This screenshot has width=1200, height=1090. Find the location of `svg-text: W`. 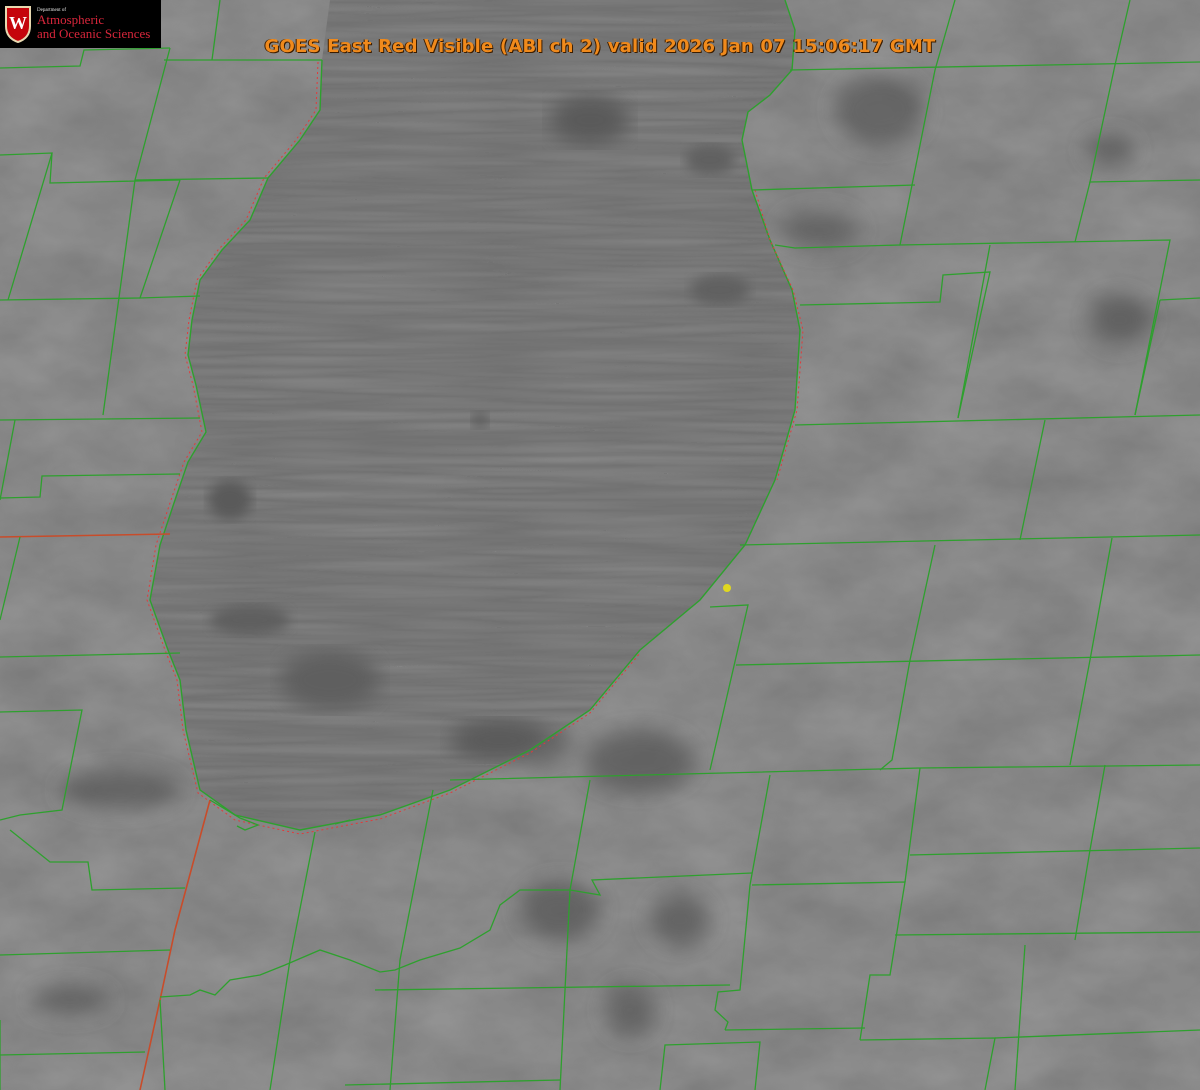

svg-text: W is located at coordinates (18, 23).